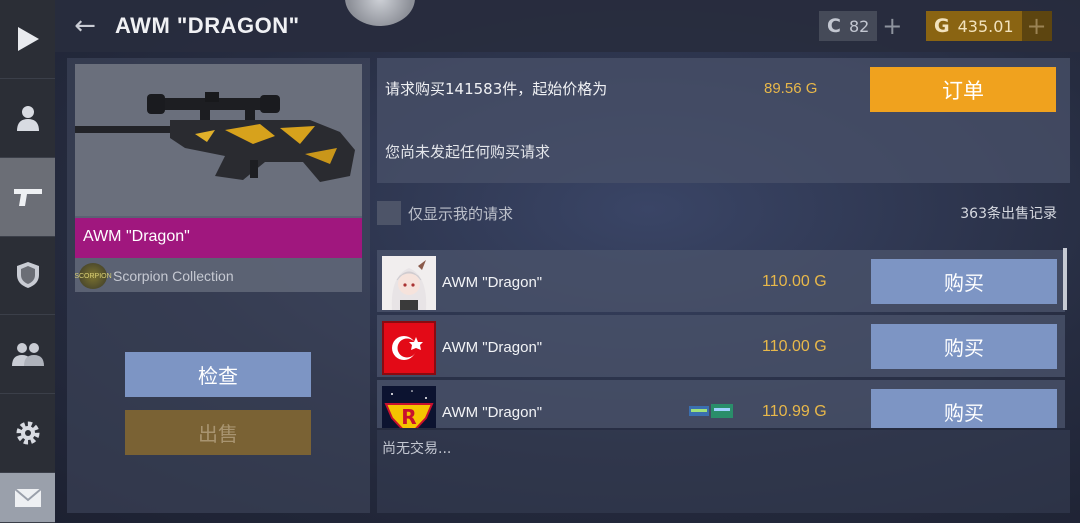 The width and height of the screenshot is (1080, 523). Describe the element at coordinates (834, 26) in the screenshot. I see `credits-icon: C` at that location.